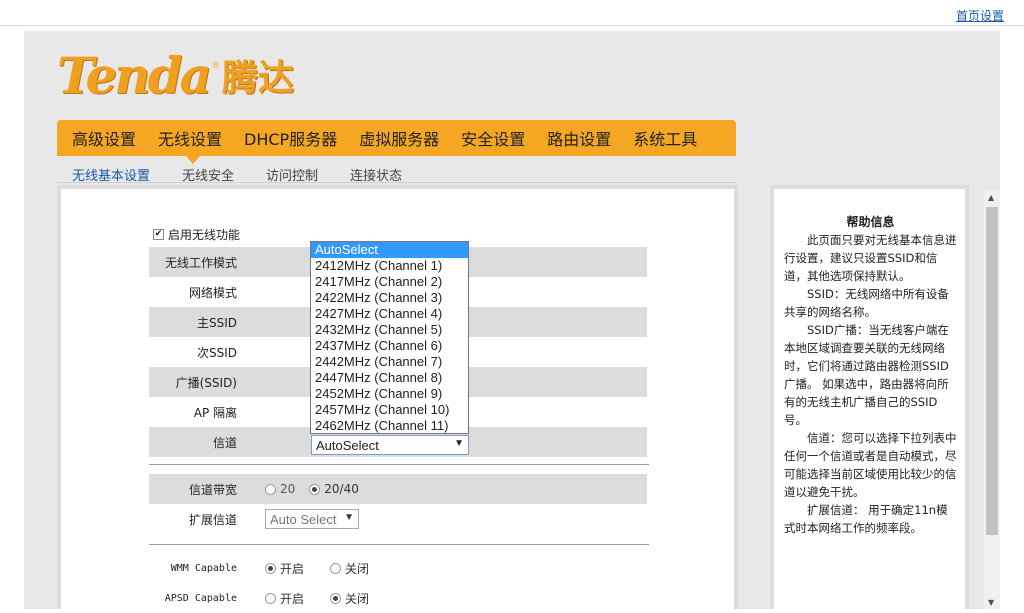 This screenshot has width=1024, height=613. What do you see at coordinates (991, 602) in the screenshot?
I see `scroll-down-icon: ▼` at bounding box center [991, 602].